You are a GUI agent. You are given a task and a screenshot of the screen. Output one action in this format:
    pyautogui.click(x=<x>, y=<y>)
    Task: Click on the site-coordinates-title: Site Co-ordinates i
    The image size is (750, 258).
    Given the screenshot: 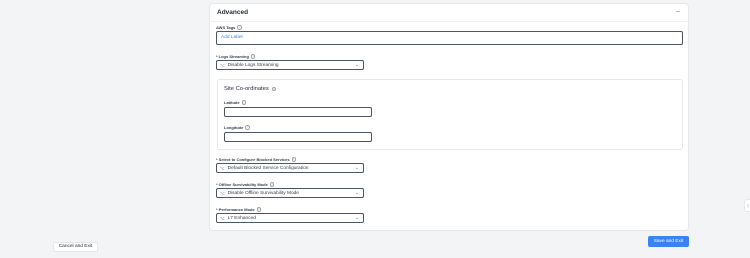 What is the action you would take?
    pyautogui.click(x=250, y=89)
    